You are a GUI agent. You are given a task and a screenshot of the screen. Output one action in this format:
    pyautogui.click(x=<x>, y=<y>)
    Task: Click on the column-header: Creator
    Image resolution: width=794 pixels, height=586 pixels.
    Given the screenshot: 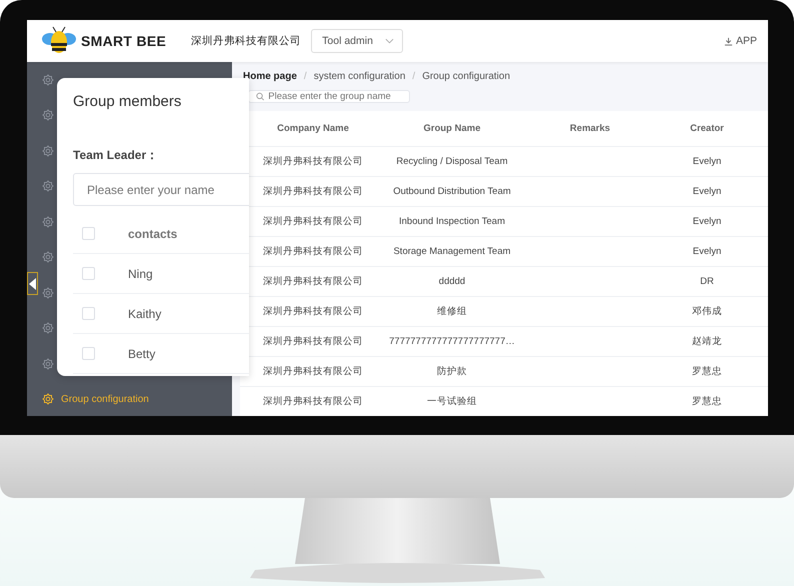 What is the action you would take?
    pyautogui.click(x=707, y=128)
    